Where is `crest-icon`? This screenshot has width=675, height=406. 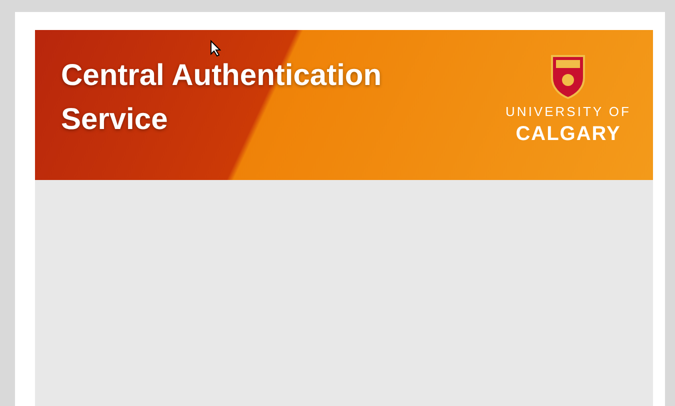 crest-icon is located at coordinates (568, 77).